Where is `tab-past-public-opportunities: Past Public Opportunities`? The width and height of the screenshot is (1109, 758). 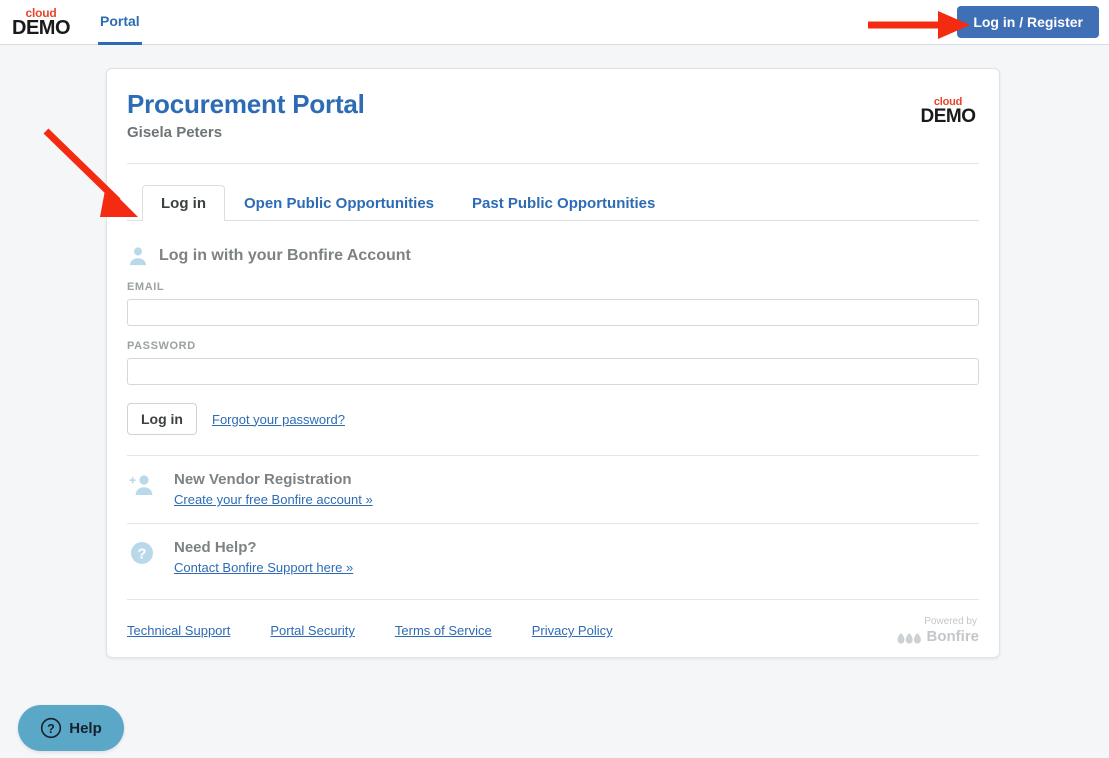 tab-past-public-opportunities: Past Public Opportunities is located at coordinates (563, 203).